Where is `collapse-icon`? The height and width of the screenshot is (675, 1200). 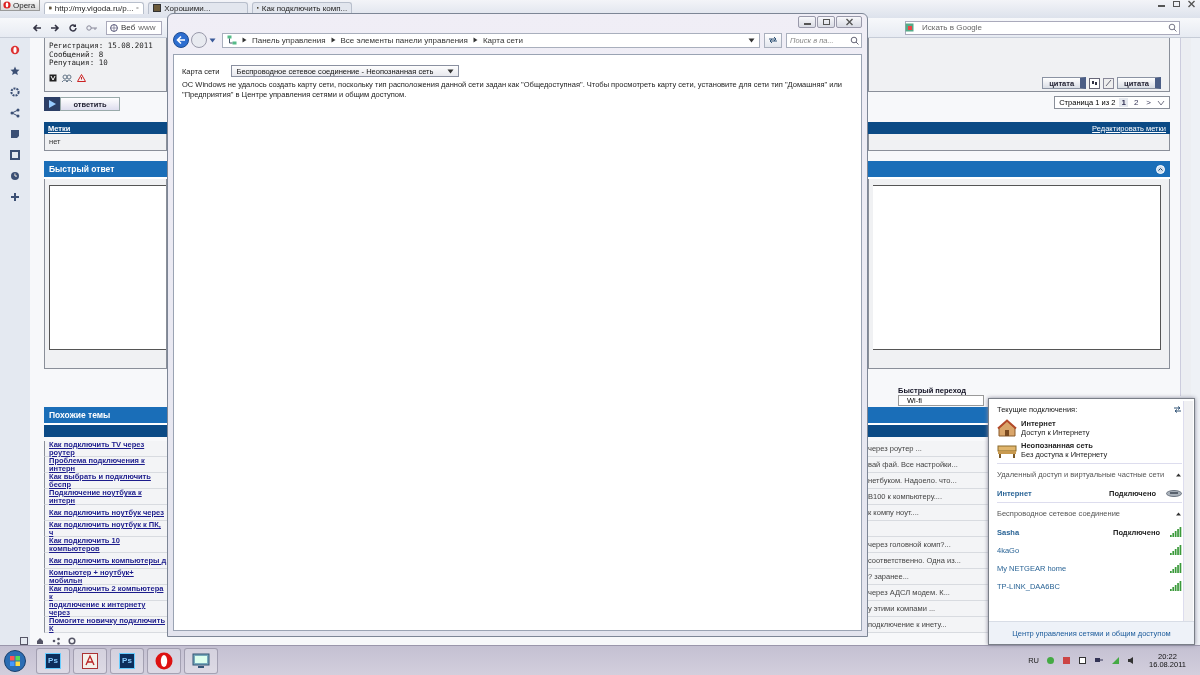
collapse-icon is located at coordinates (1160, 169).